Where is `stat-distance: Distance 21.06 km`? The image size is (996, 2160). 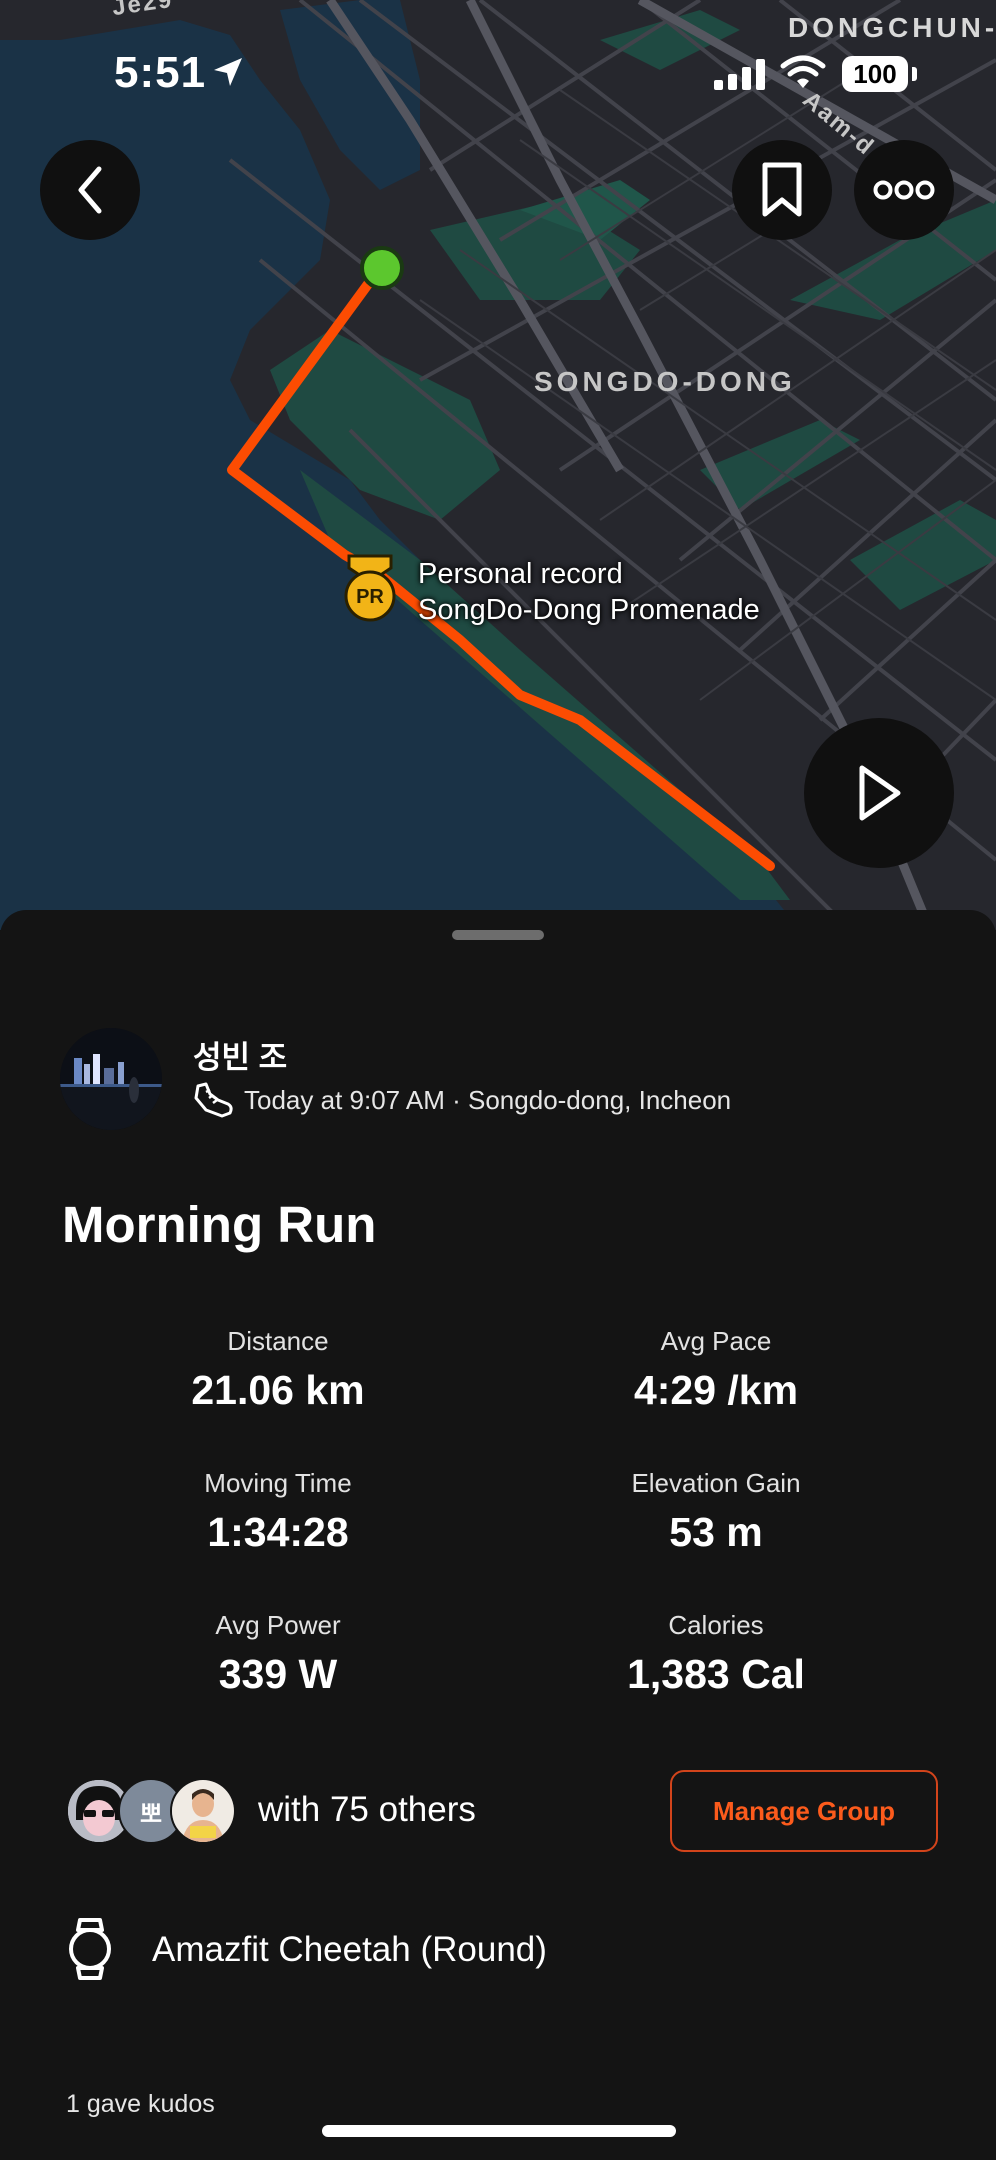 stat-distance: Distance 21.06 km is located at coordinates (278, 1370).